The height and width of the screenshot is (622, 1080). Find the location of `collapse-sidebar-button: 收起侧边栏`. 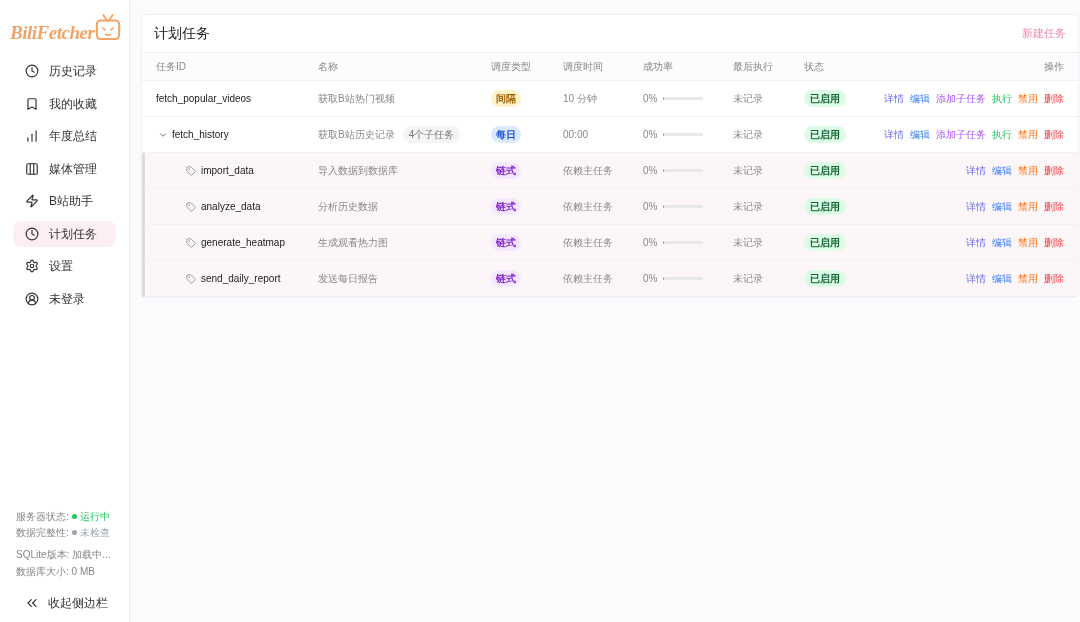

collapse-sidebar-button: 收起侧边栏 is located at coordinates (64, 603).